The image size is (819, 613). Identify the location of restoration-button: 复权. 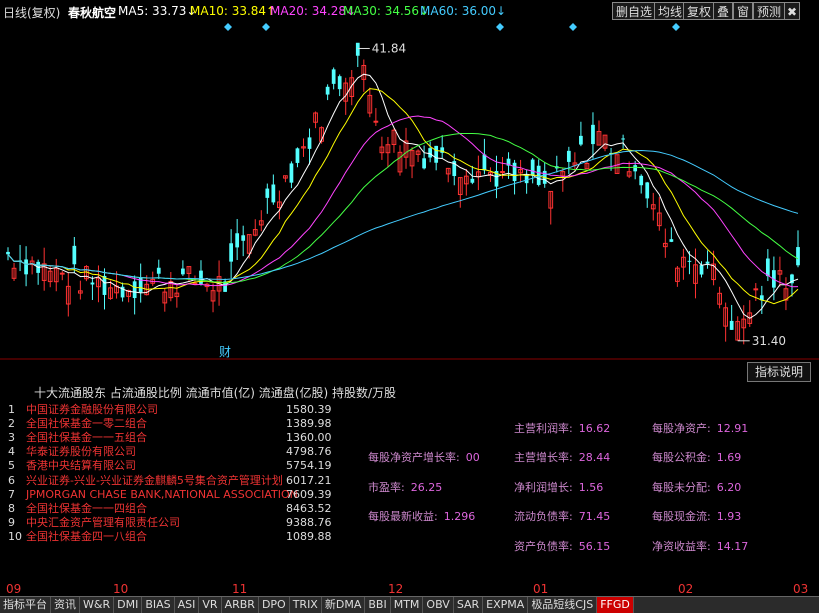
(699, 11).